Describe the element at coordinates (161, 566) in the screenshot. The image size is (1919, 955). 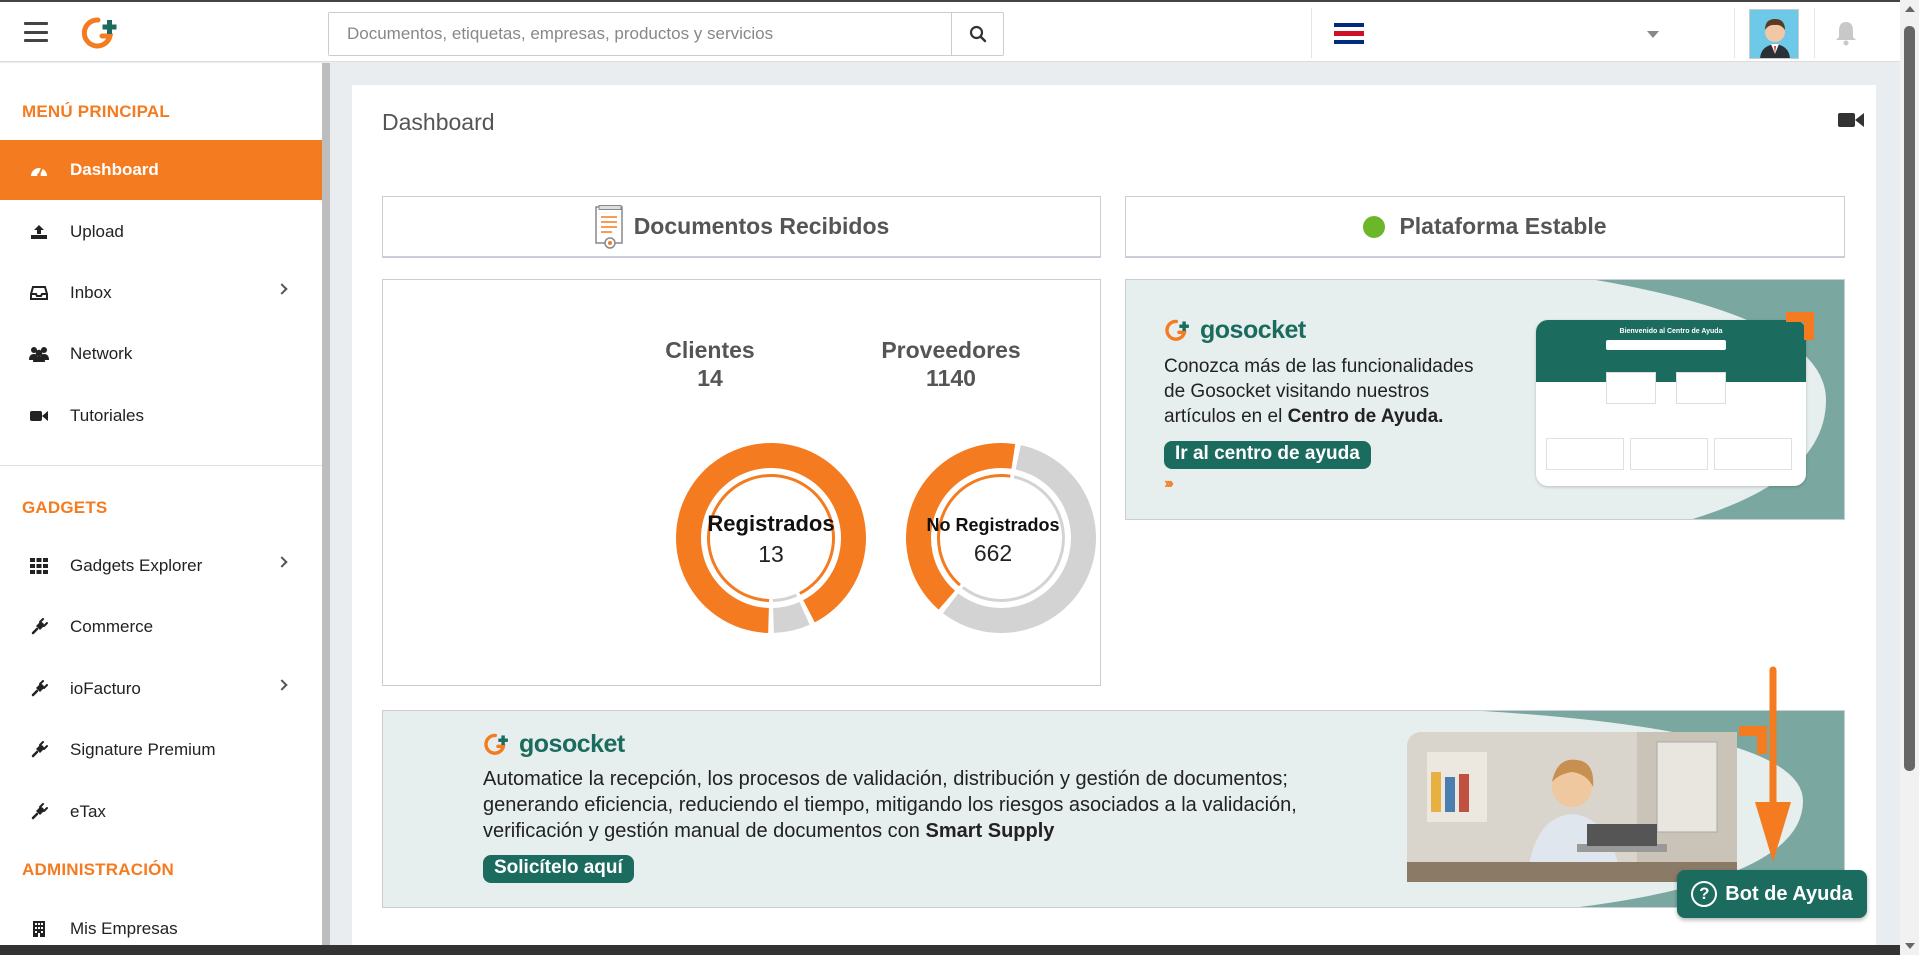
I see `sidebar-item-gadgets-explorer: Gadgets Explorer` at that location.